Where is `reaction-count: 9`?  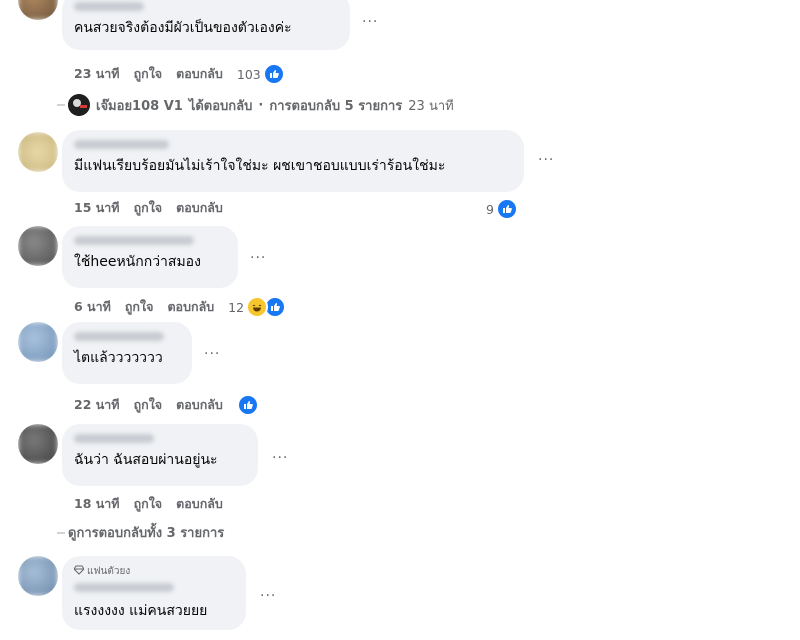 reaction-count: 9 is located at coordinates (490, 209).